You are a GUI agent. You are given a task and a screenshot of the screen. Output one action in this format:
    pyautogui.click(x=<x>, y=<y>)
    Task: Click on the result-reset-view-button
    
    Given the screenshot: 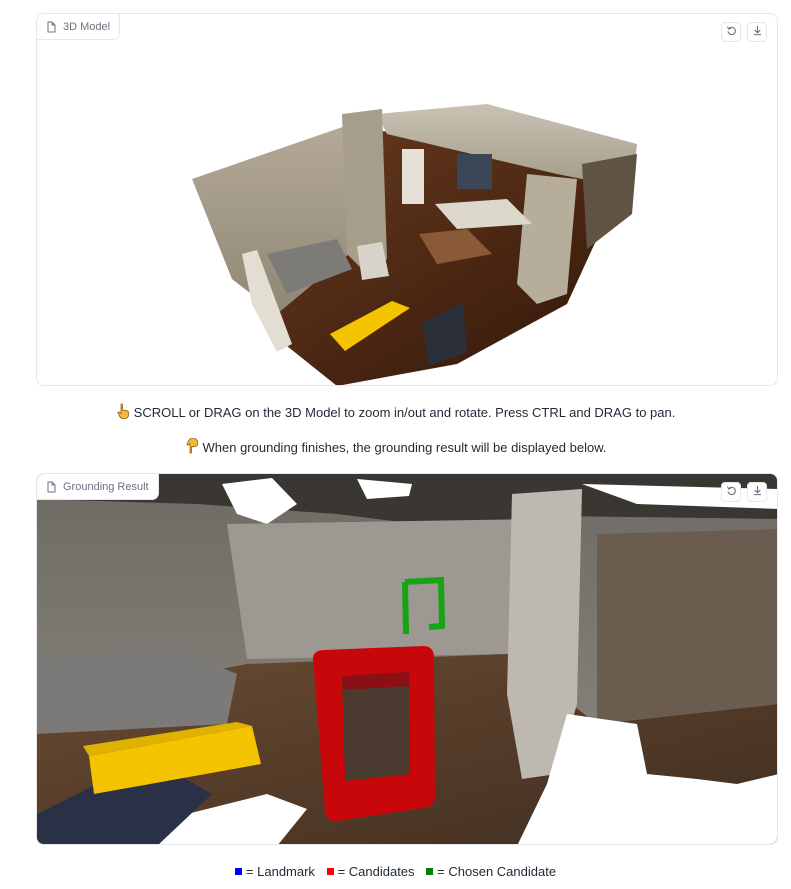 What is the action you would take?
    pyautogui.click(x=731, y=492)
    